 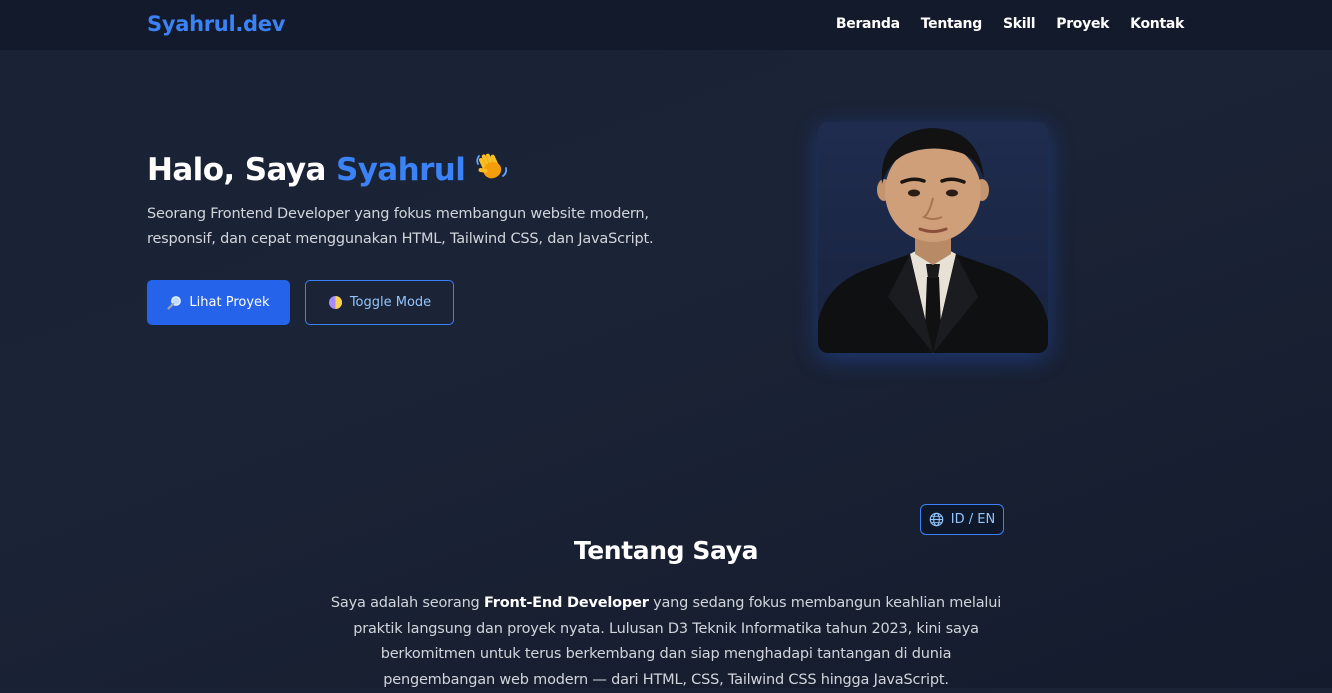 What do you see at coordinates (1082, 24) in the screenshot?
I see `nav-link-proyek: Proyek` at bounding box center [1082, 24].